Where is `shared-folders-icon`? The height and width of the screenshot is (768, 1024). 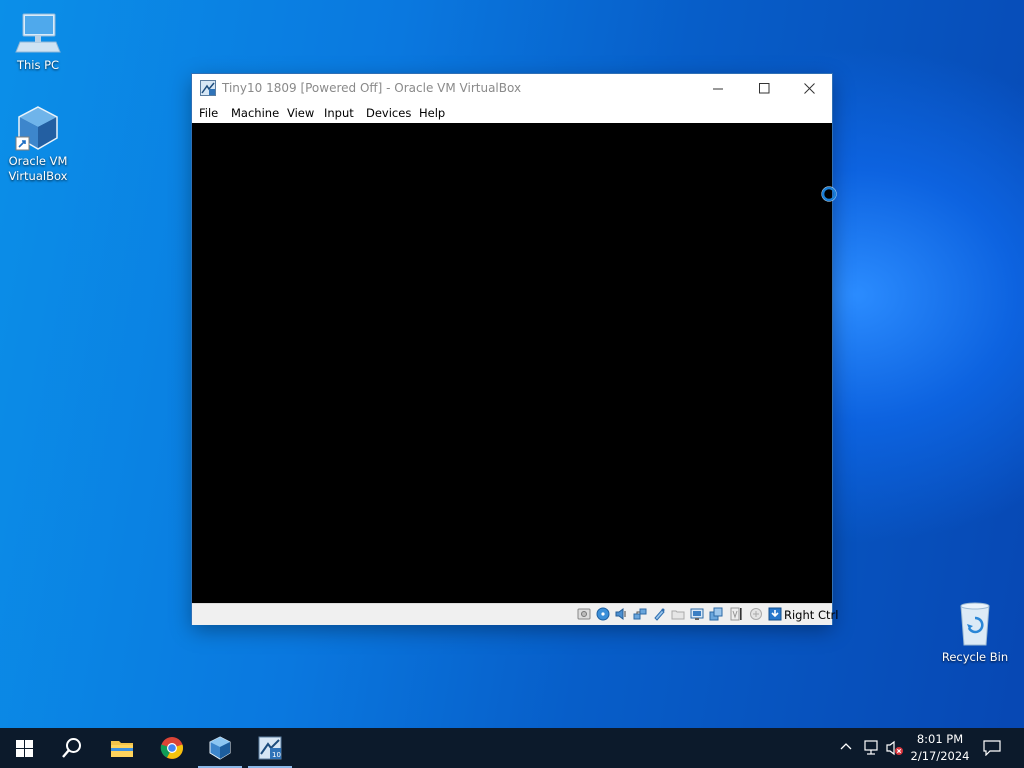
shared-folders-icon is located at coordinates (678, 614).